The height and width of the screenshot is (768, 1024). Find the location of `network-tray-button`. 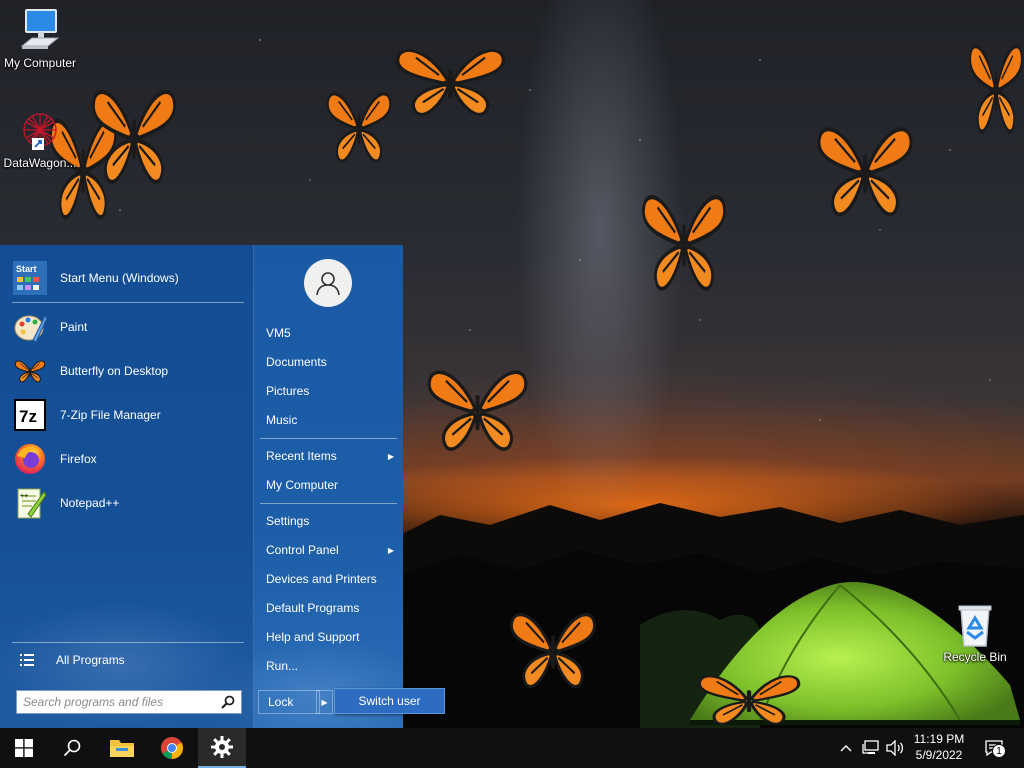

network-tray-button is located at coordinates (871, 748).